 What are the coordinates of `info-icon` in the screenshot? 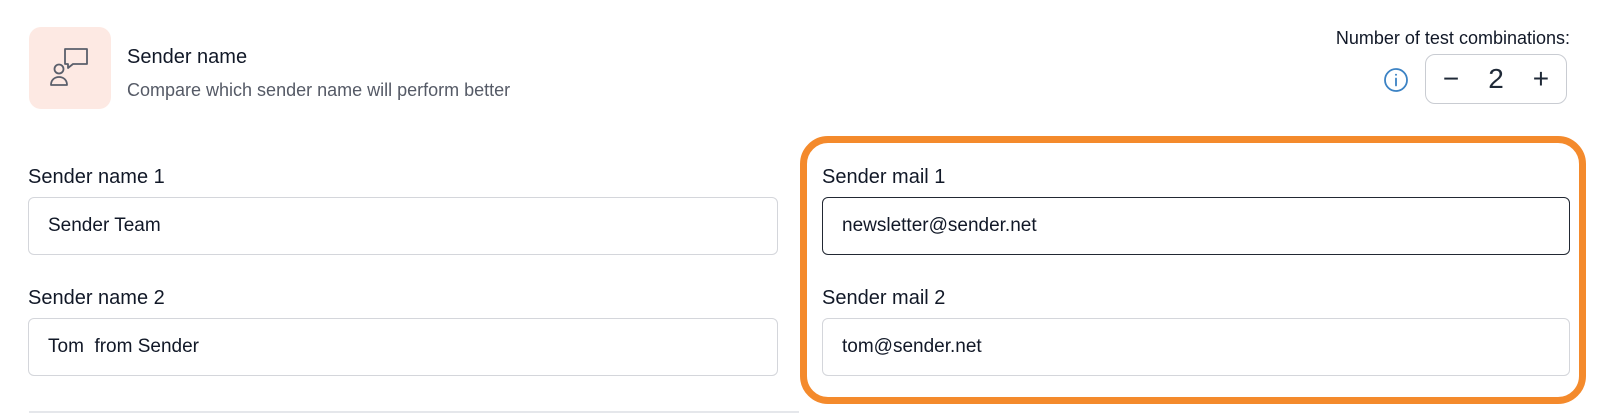 It's located at (1396, 80).